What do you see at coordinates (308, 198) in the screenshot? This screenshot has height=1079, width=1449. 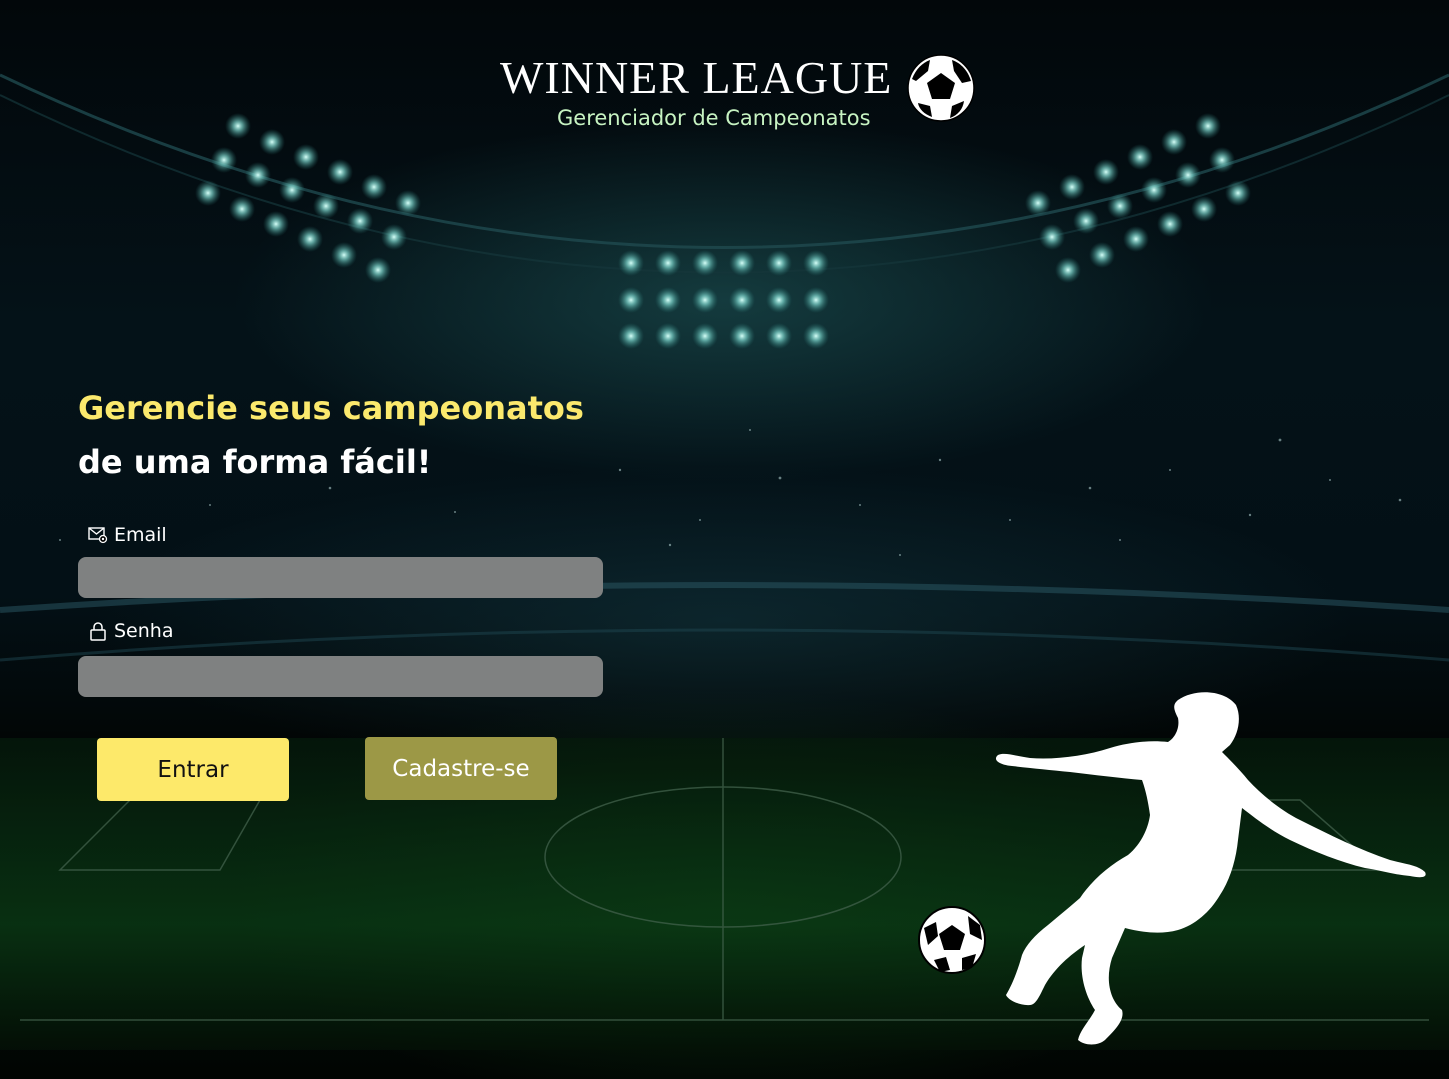 I see `floodlights-left` at bounding box center [308, 198].